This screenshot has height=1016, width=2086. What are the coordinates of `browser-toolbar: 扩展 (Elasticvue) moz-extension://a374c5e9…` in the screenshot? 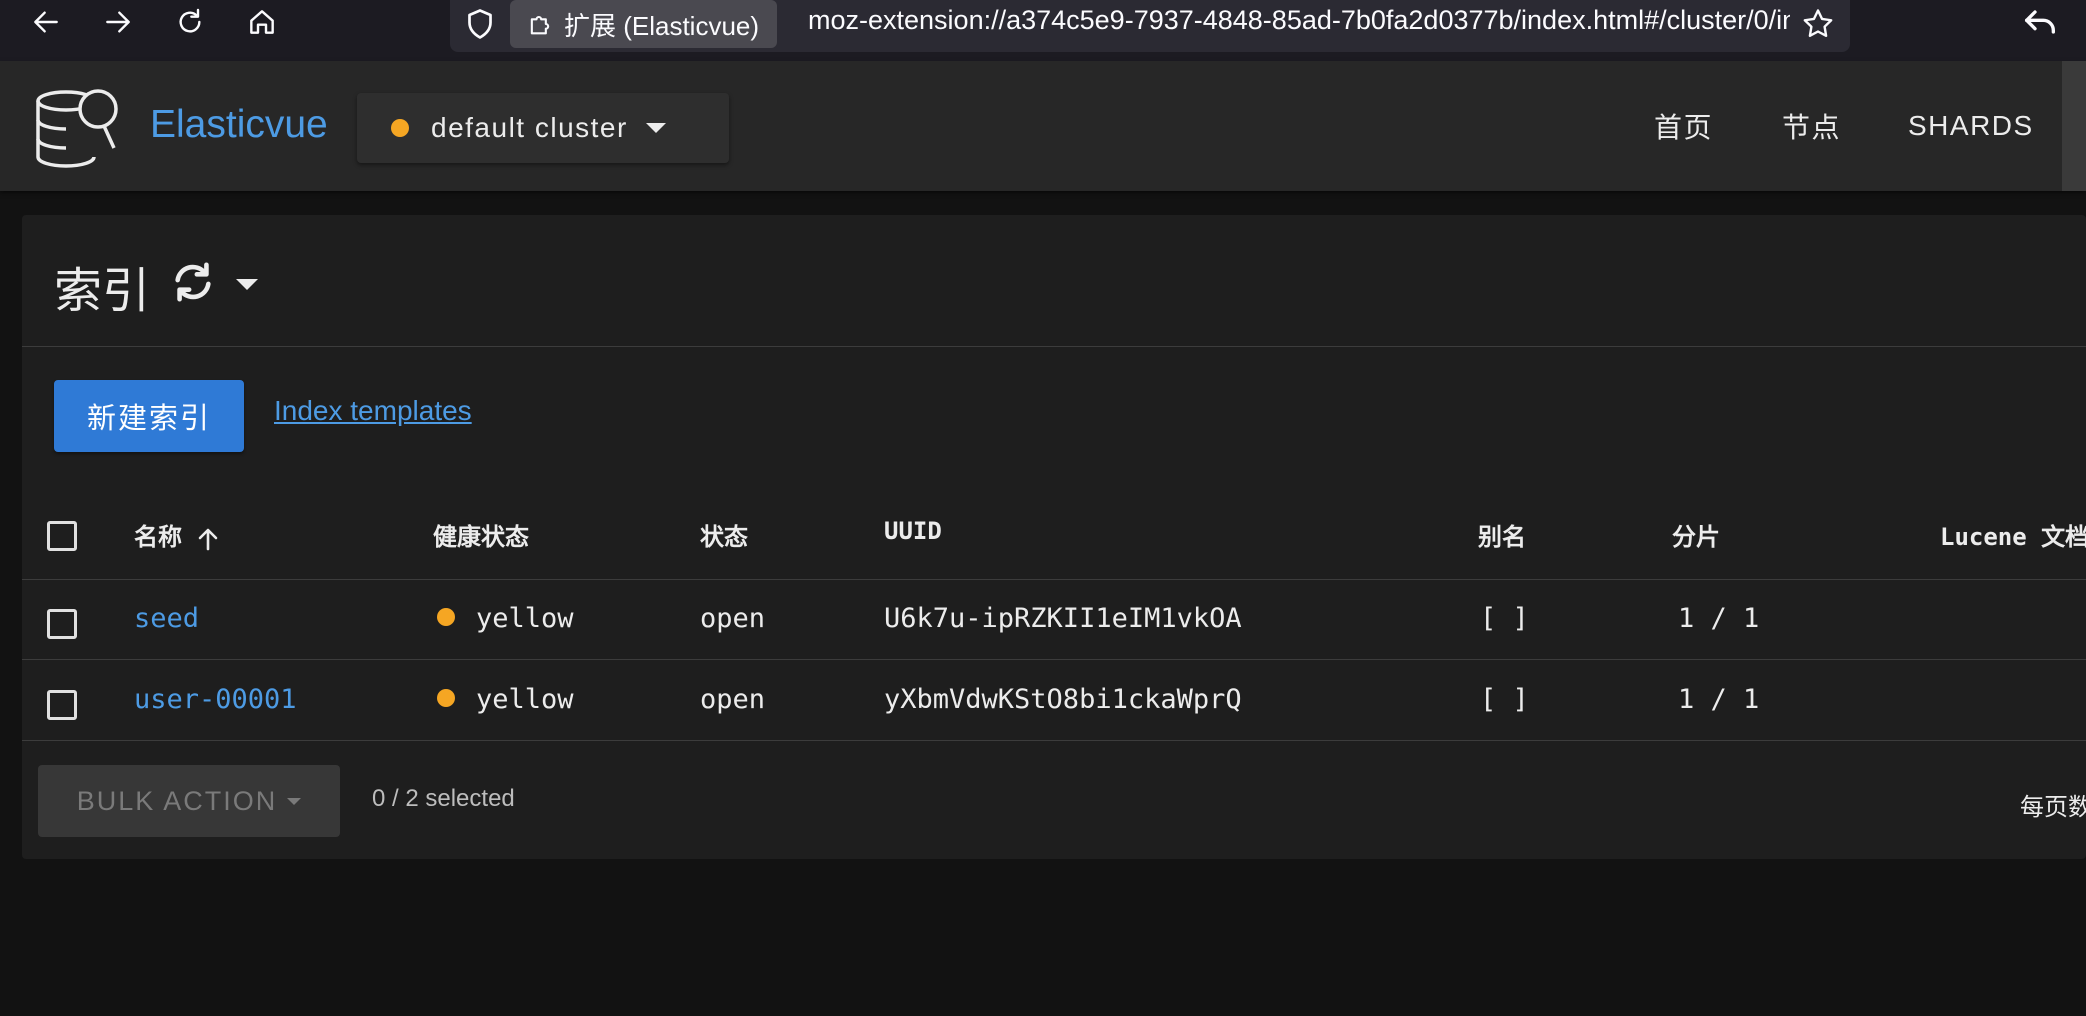 It's located at (1043, 30).